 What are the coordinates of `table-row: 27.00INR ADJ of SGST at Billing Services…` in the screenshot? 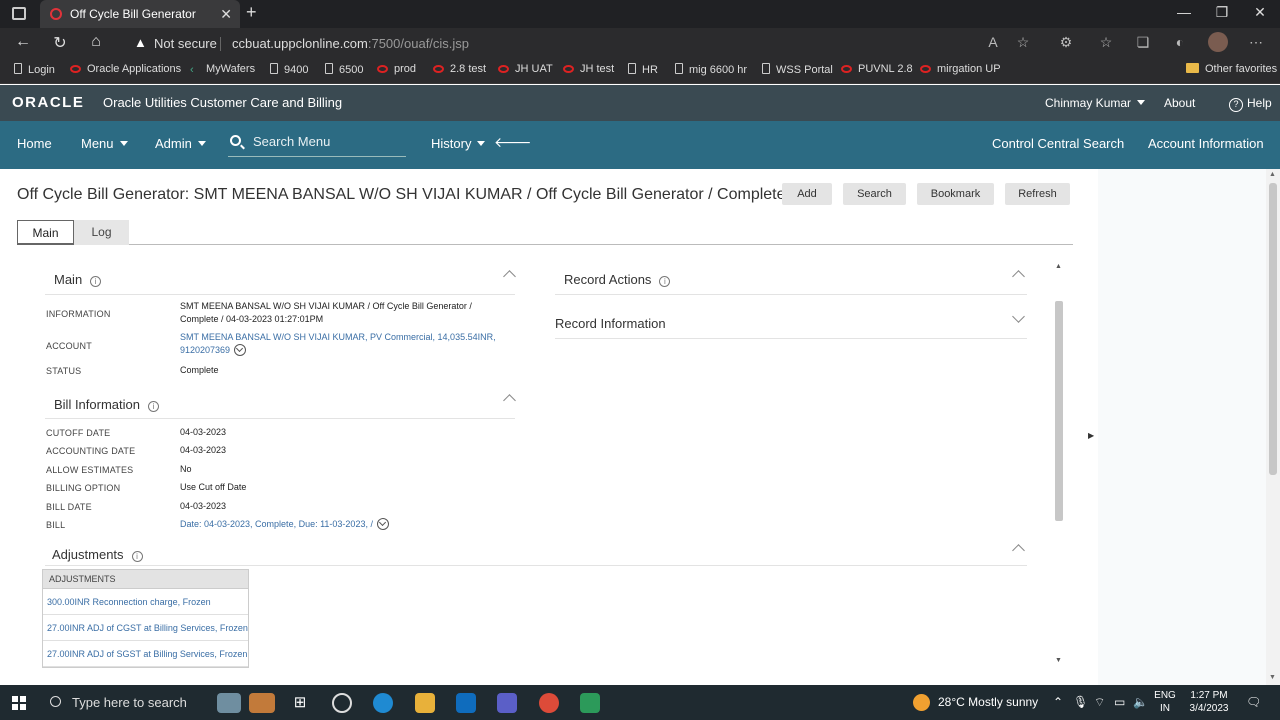 It's located at (145, 654).